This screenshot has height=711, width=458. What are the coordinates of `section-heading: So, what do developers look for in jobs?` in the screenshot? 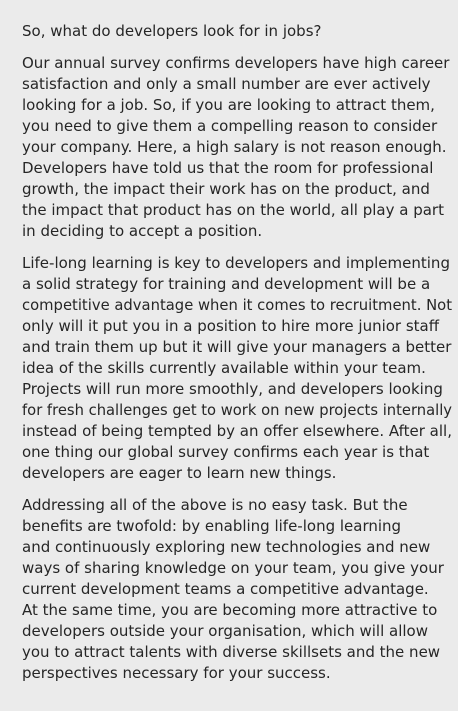 It's located at (172, 31).